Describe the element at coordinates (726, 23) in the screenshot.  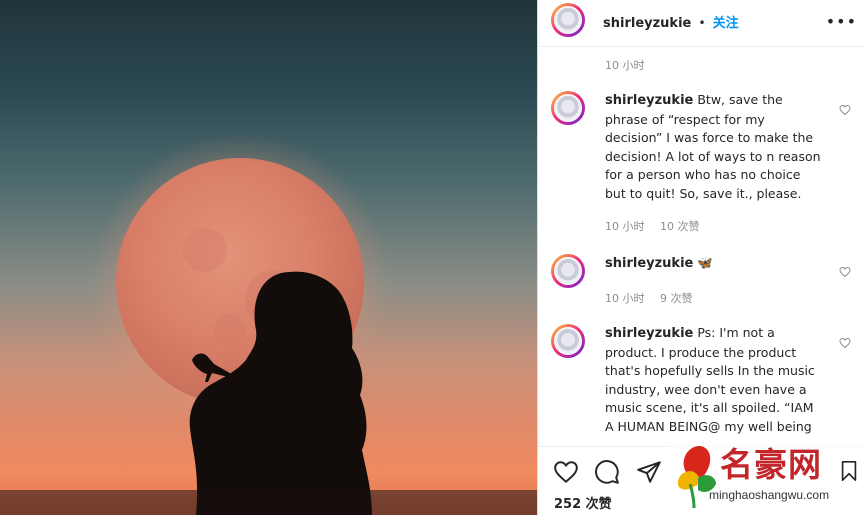
I see `follow-button: 关注` at that location.